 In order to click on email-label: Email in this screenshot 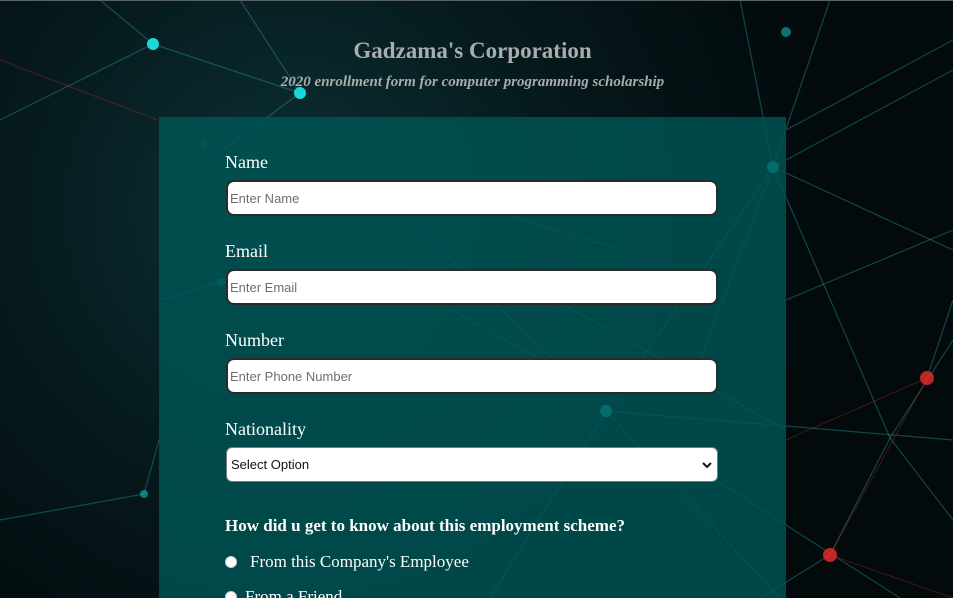, I will do `click(246, 251)`.